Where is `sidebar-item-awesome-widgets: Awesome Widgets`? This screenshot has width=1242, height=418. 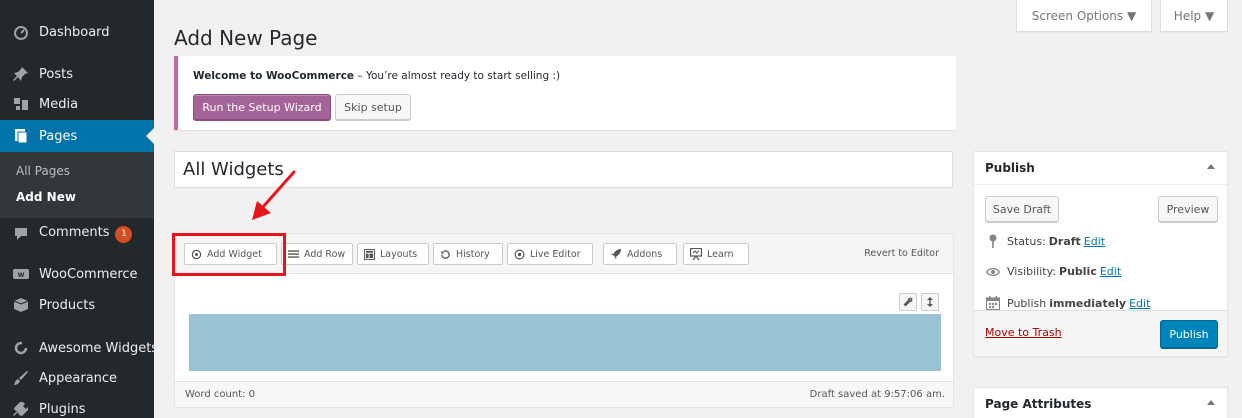 sidebar-item-awesome-widgets: Awesome Widgets is located at coordinates (79, 348).